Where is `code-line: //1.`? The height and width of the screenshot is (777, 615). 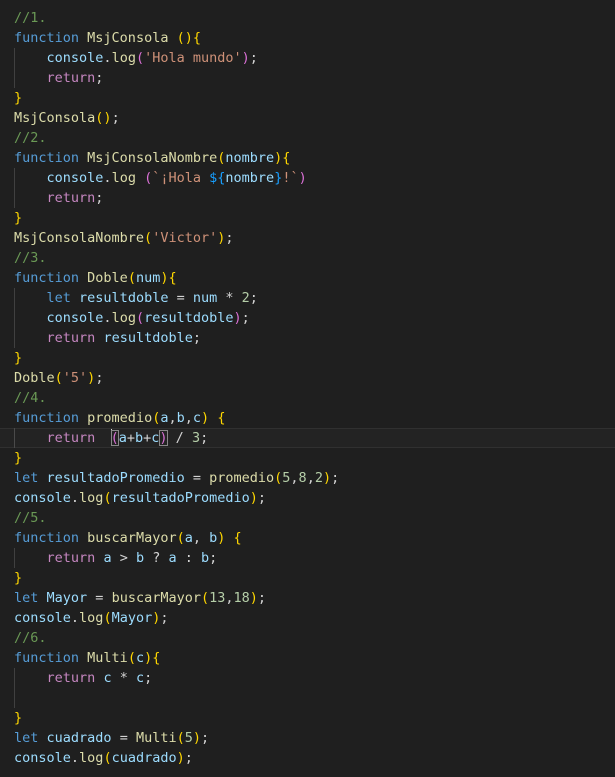
code-line: //1. is located at coordinates (307, 18).